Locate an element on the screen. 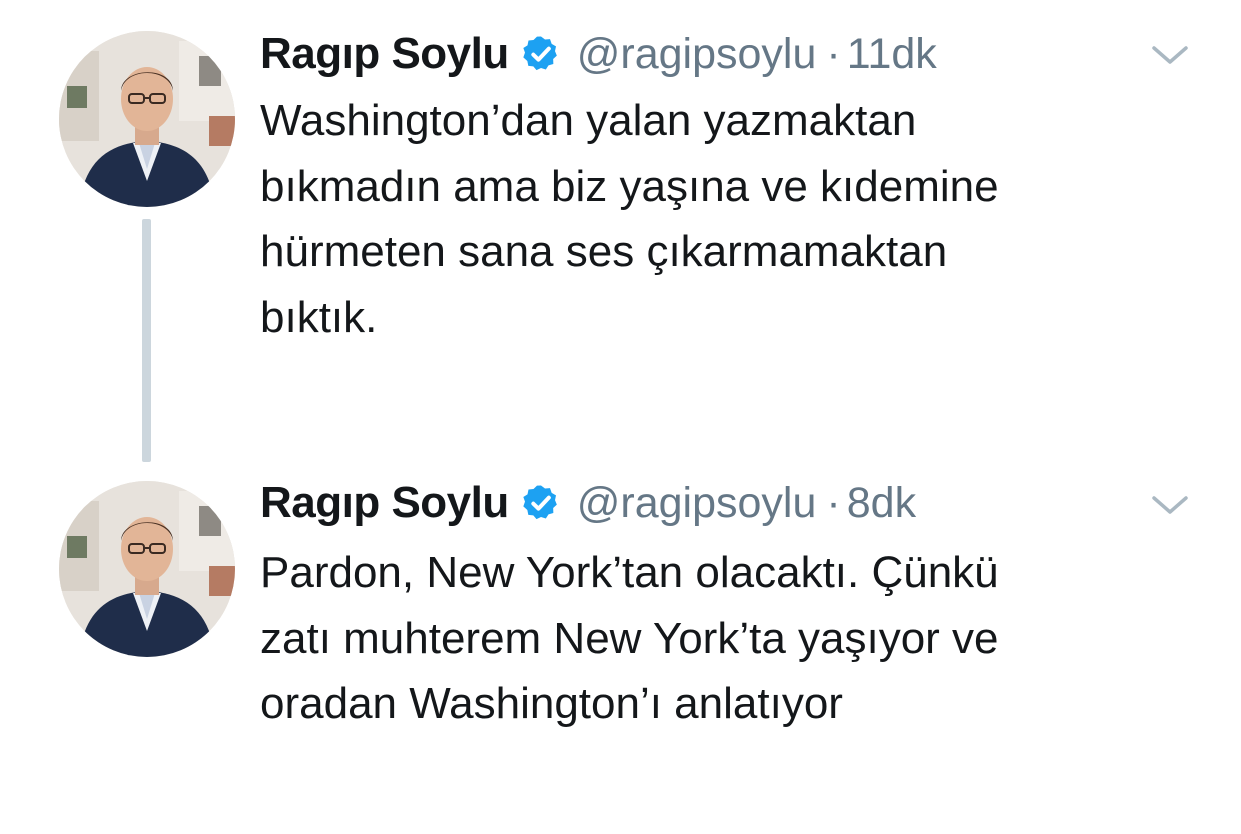 Image resolution: width=1241 pixels, height=834 pixels. tweet-header: Ragıp Soylu @ragipsoylu · 8dk is located at coordinates (588, 503).